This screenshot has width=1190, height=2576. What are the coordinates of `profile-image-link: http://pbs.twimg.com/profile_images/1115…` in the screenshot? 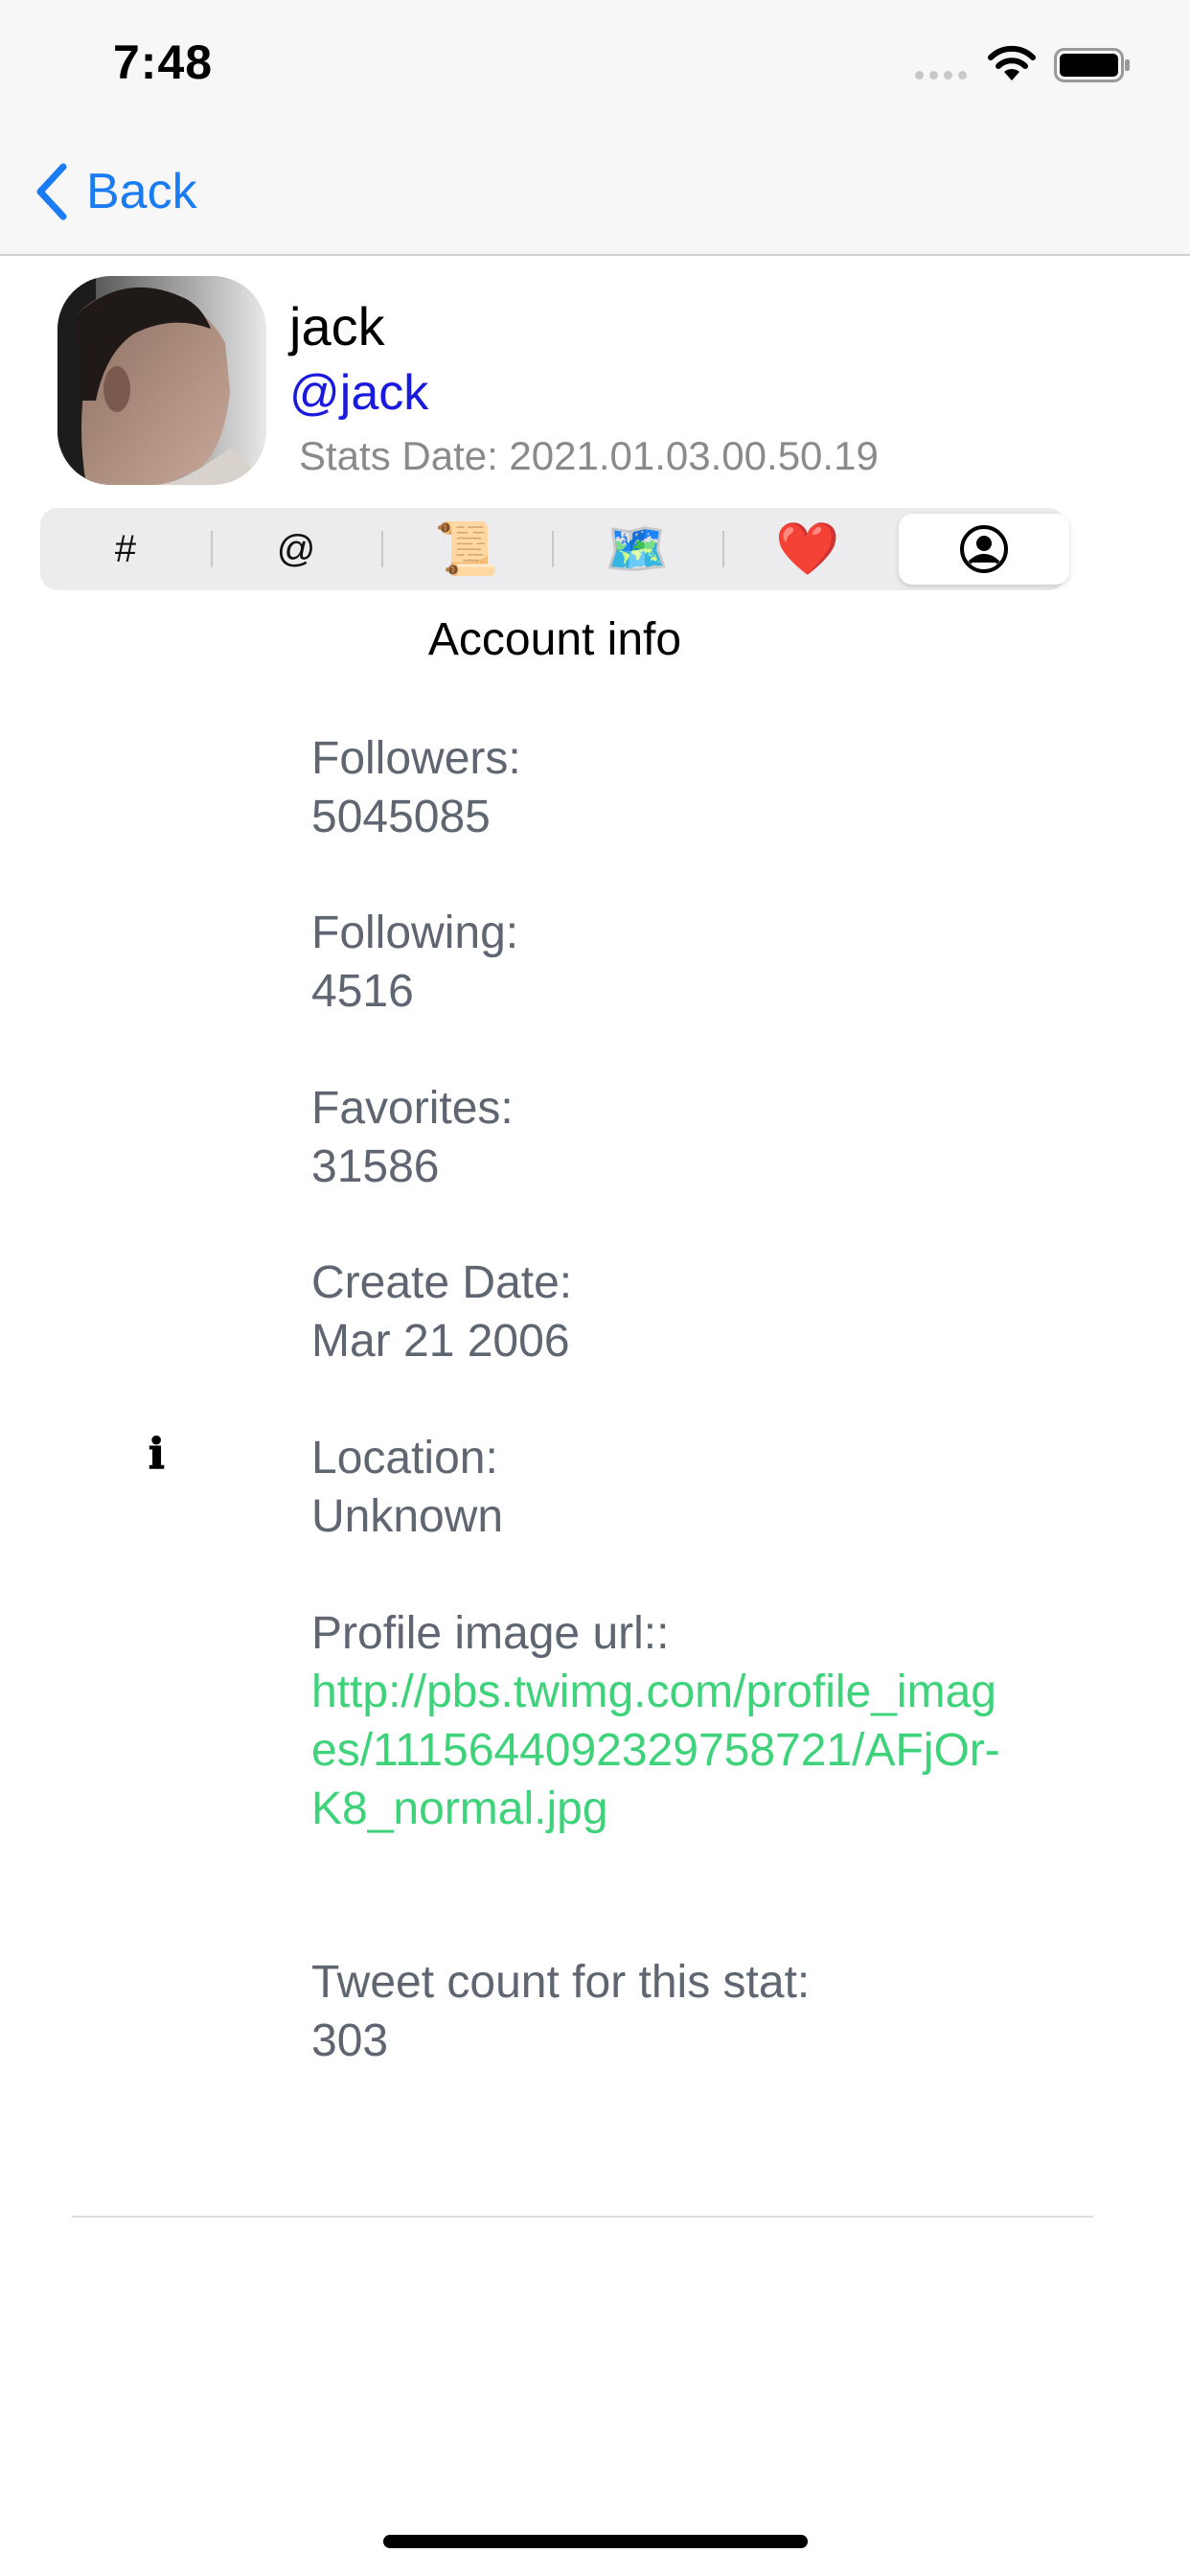 It's located at (656, 1750).